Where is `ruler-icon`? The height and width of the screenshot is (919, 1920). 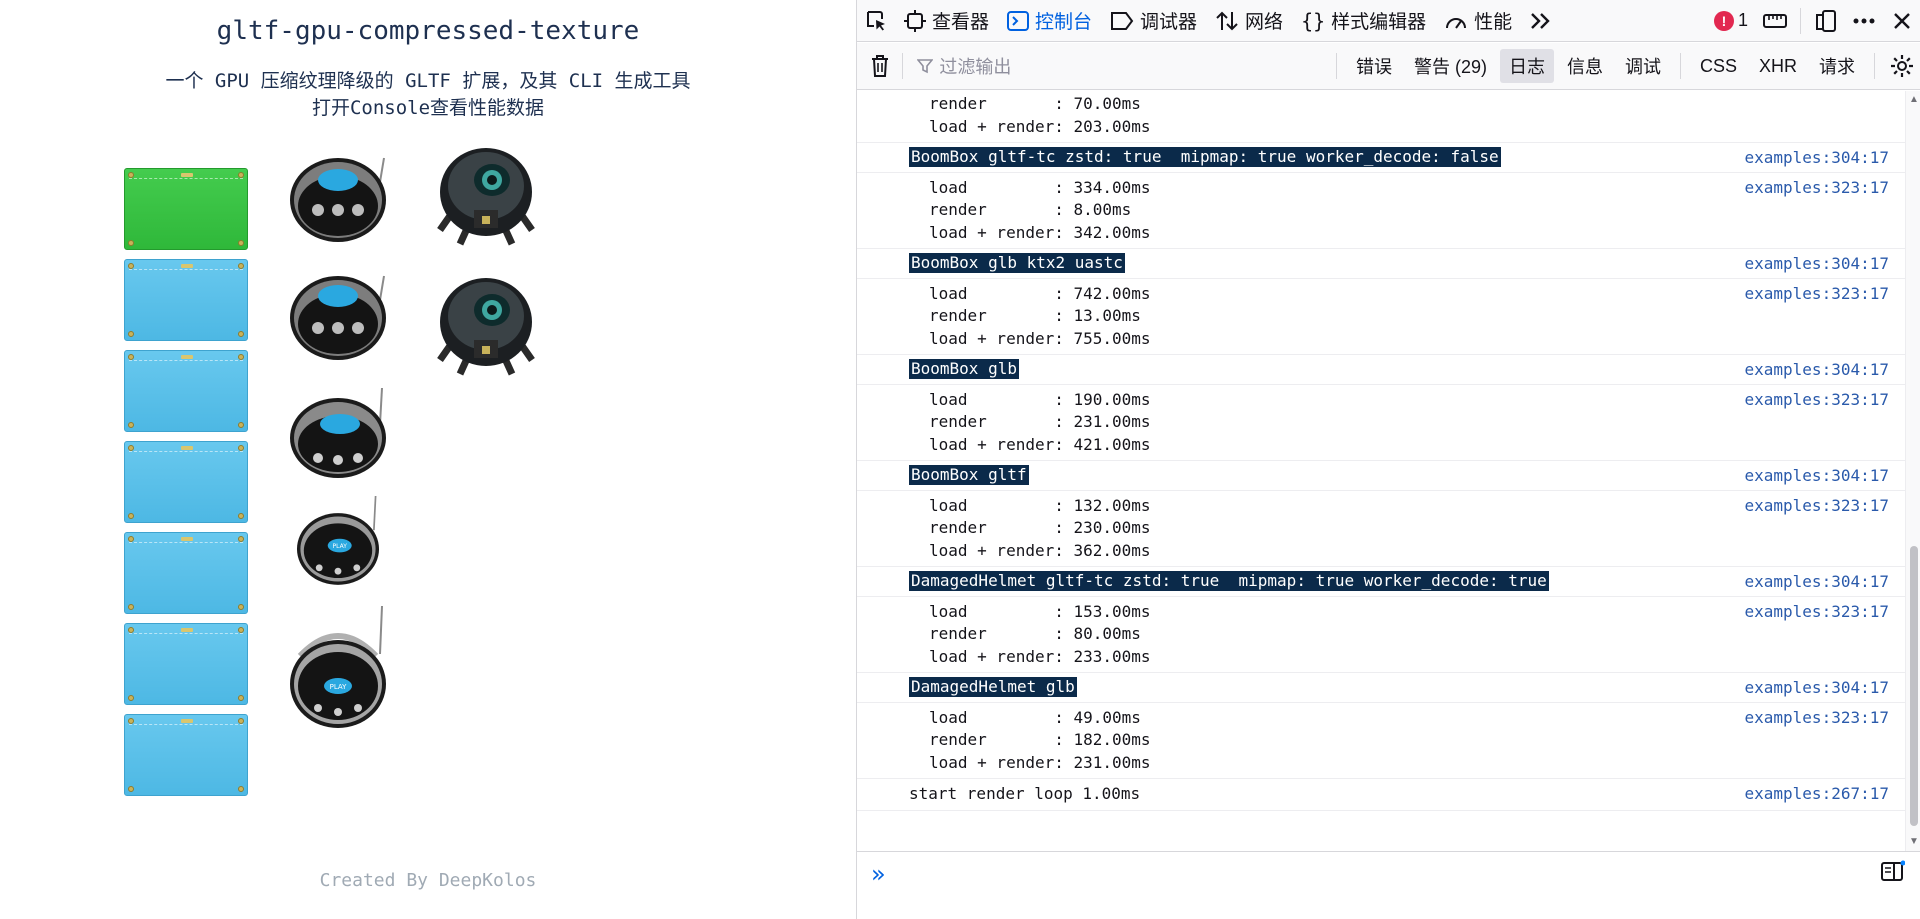
ruler-icon is located at coordinates (1775, 21).